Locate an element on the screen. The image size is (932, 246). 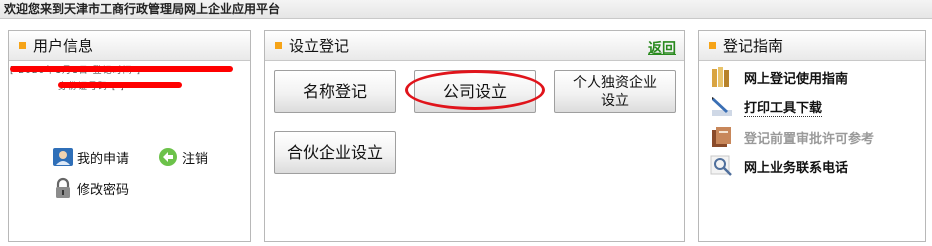
redacted-user-line-2: 身份证号码 [ ] is located at coordinates (120, 85).